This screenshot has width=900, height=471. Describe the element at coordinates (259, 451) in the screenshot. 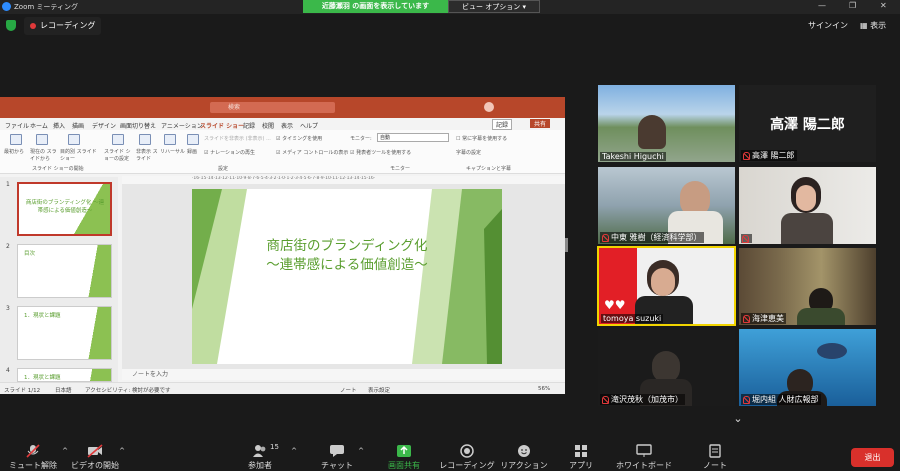

I see `participants-icon` at that location.